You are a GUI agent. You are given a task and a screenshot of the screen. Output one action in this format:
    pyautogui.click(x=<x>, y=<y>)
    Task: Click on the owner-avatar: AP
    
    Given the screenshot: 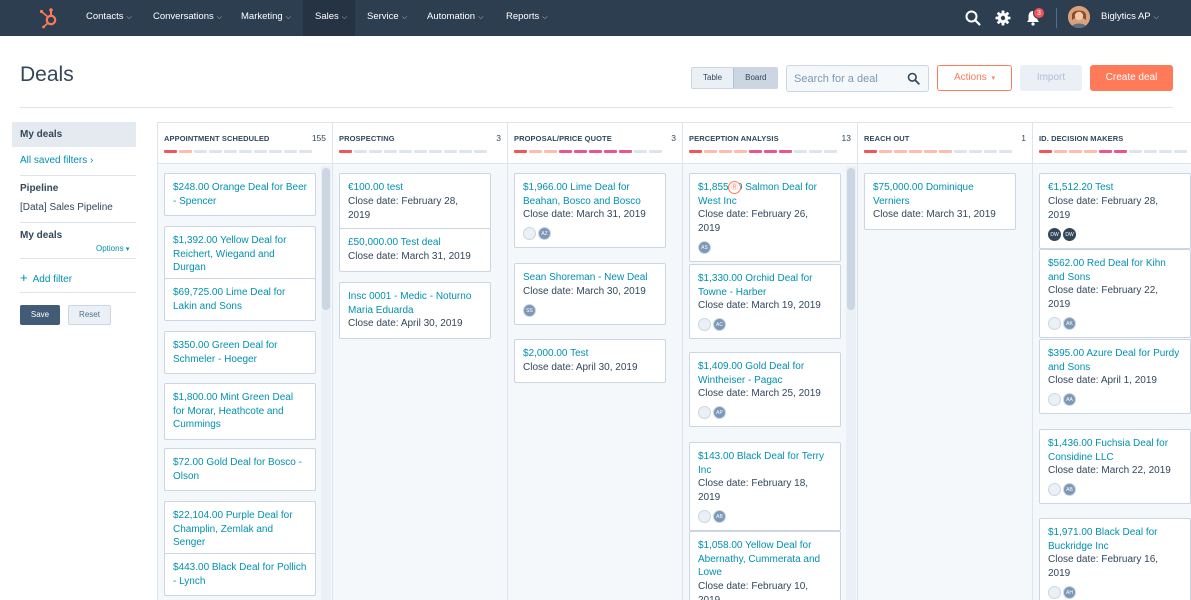 What is the action you would take?
    pyautogui.click(x=719, y=412)
    